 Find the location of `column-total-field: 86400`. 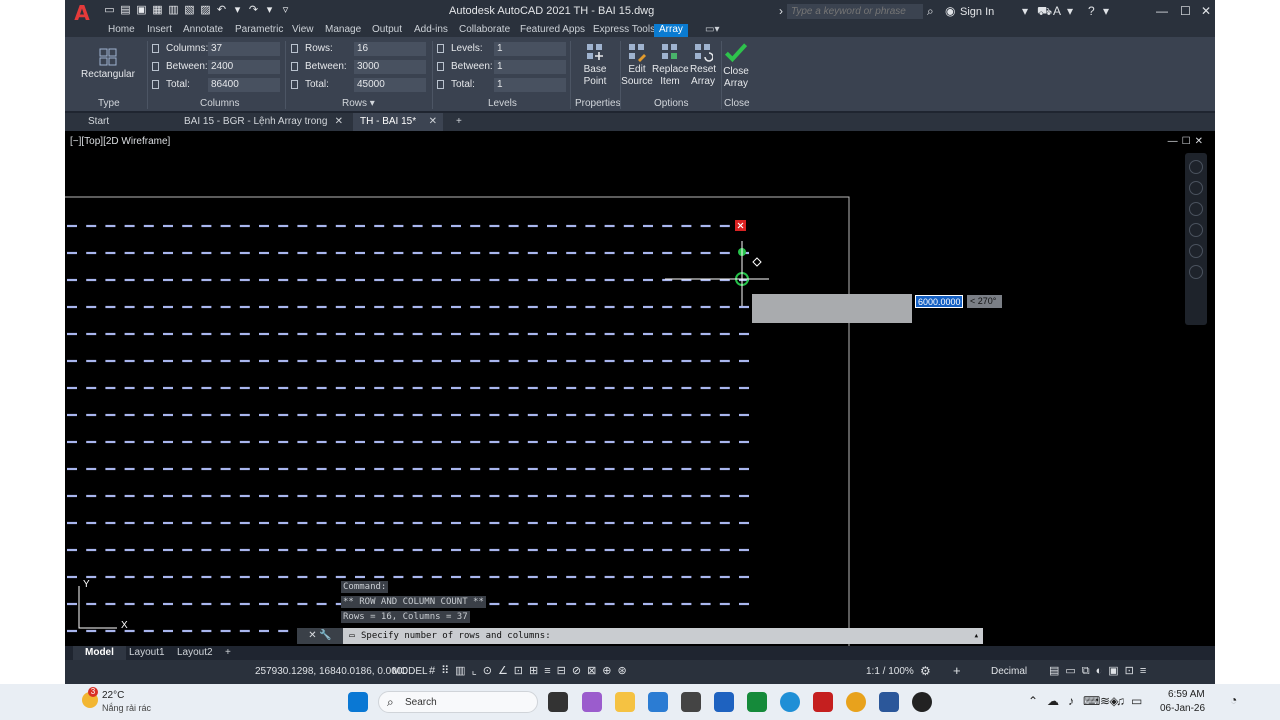

column-total-field: 86400 is located at coordinates (244, 85).